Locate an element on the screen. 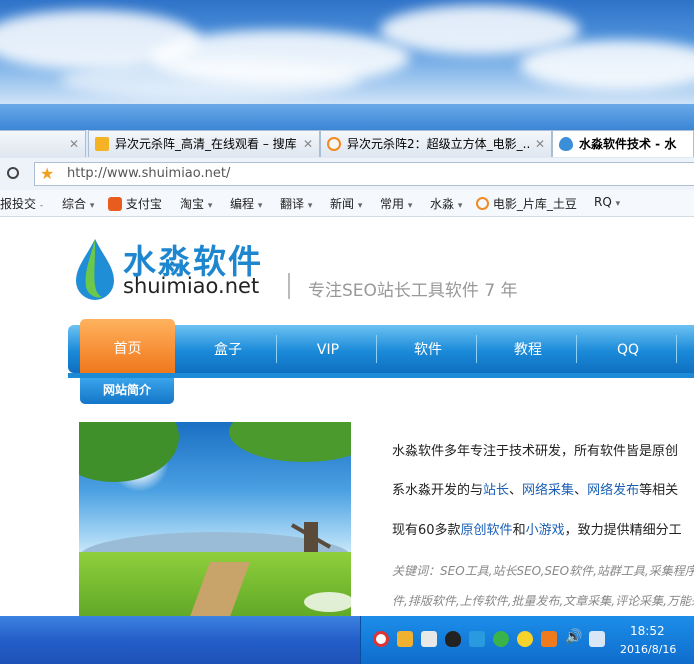 The width and height of the screenshot is (694, 664). tab-label: 异次元杀阵_高清_在线观看 – 搜库 is located at coordinates (206, 144).